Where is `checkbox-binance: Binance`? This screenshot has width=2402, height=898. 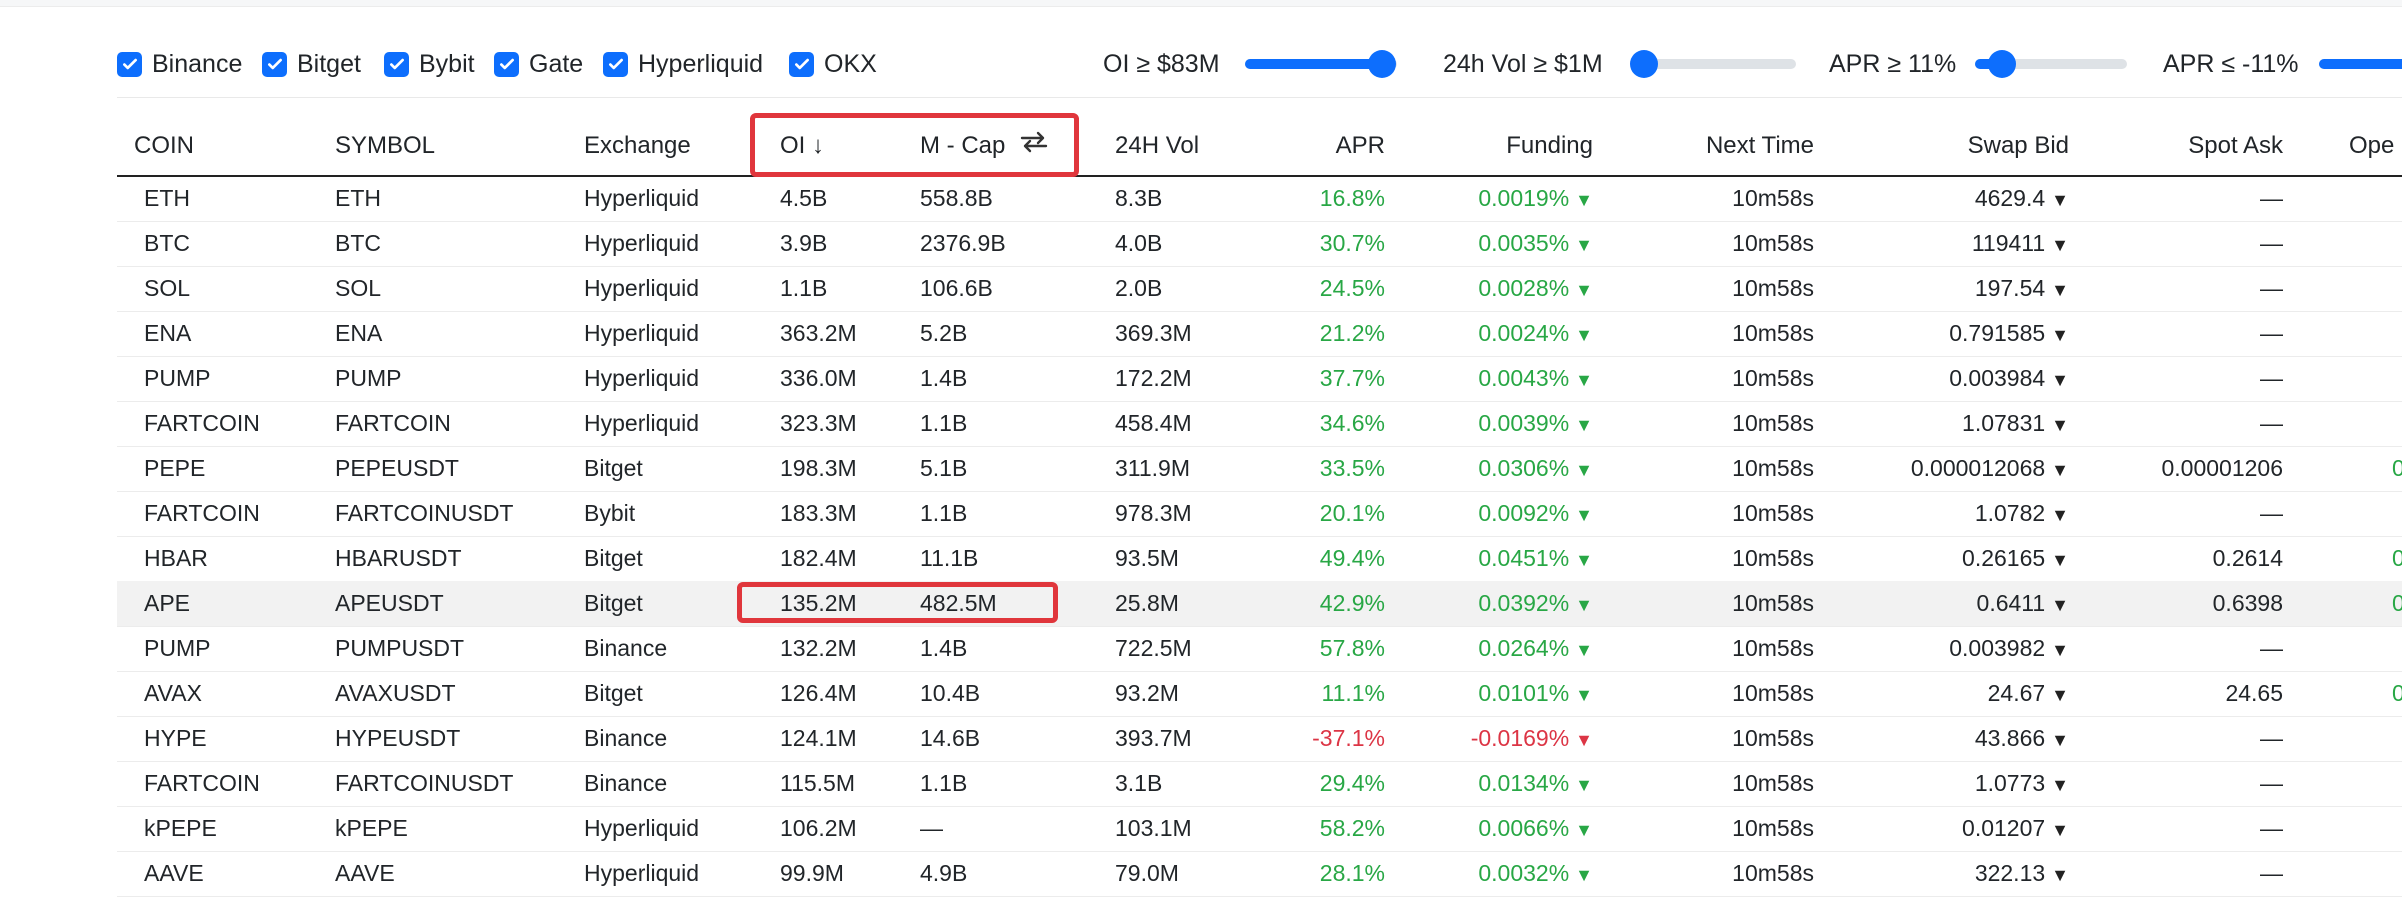
checkbox-binance: Binance is located at coordinates (179, 64).